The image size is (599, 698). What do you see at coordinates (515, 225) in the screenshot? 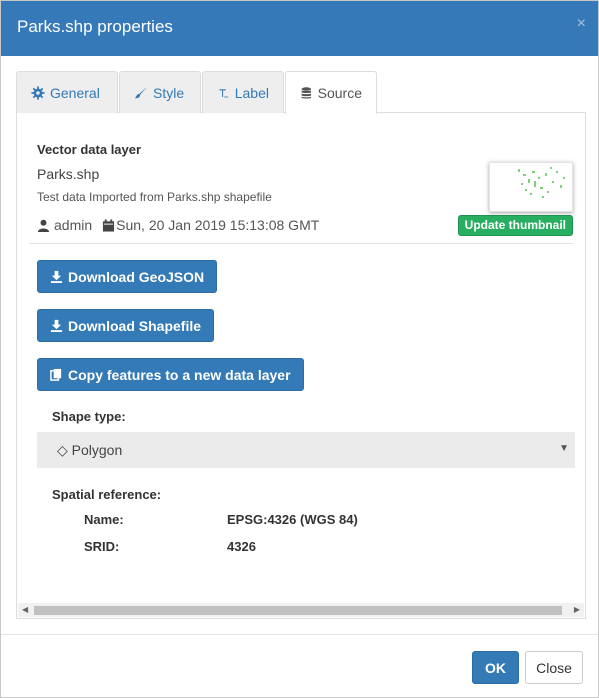
I see `update-thumbnail-button: Update thumbnail` at bounding box center [515, 225].